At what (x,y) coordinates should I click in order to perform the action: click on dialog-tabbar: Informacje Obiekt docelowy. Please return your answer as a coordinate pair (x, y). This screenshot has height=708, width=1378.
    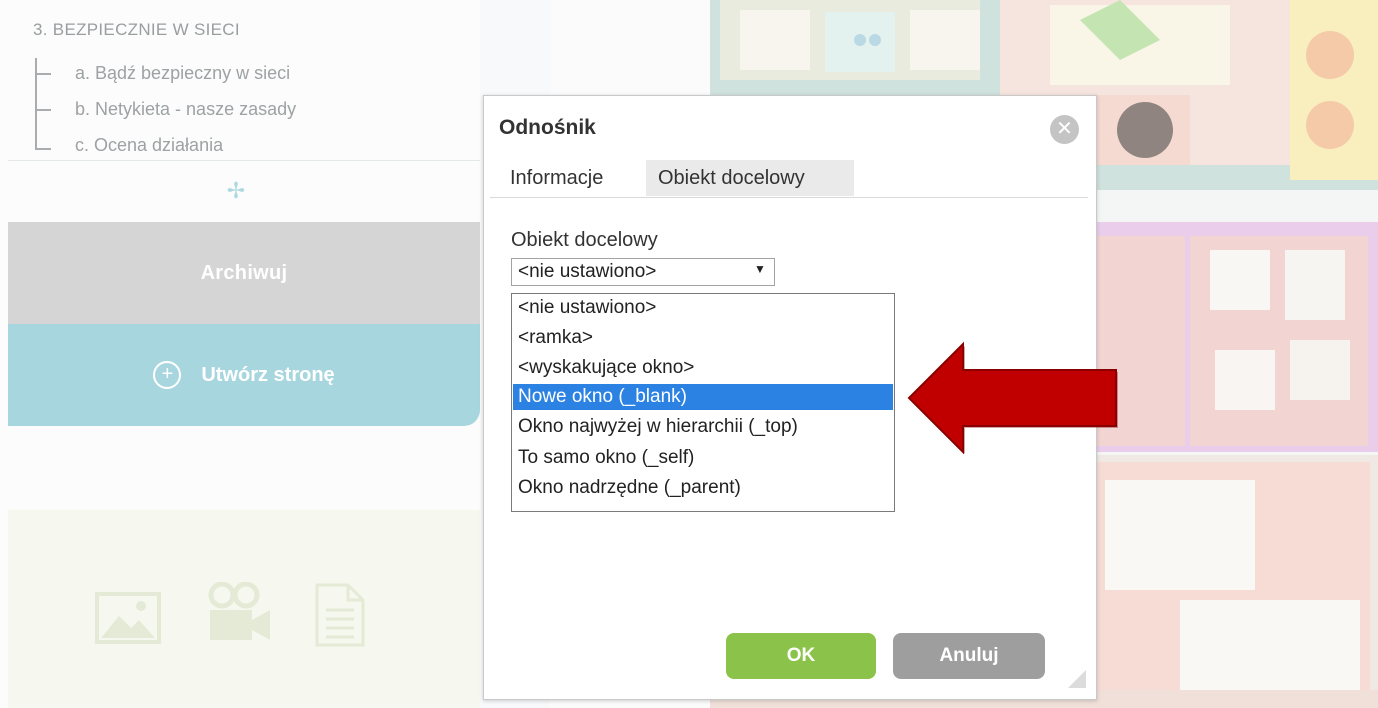
    Looking at the image, I should click on (789, 179).